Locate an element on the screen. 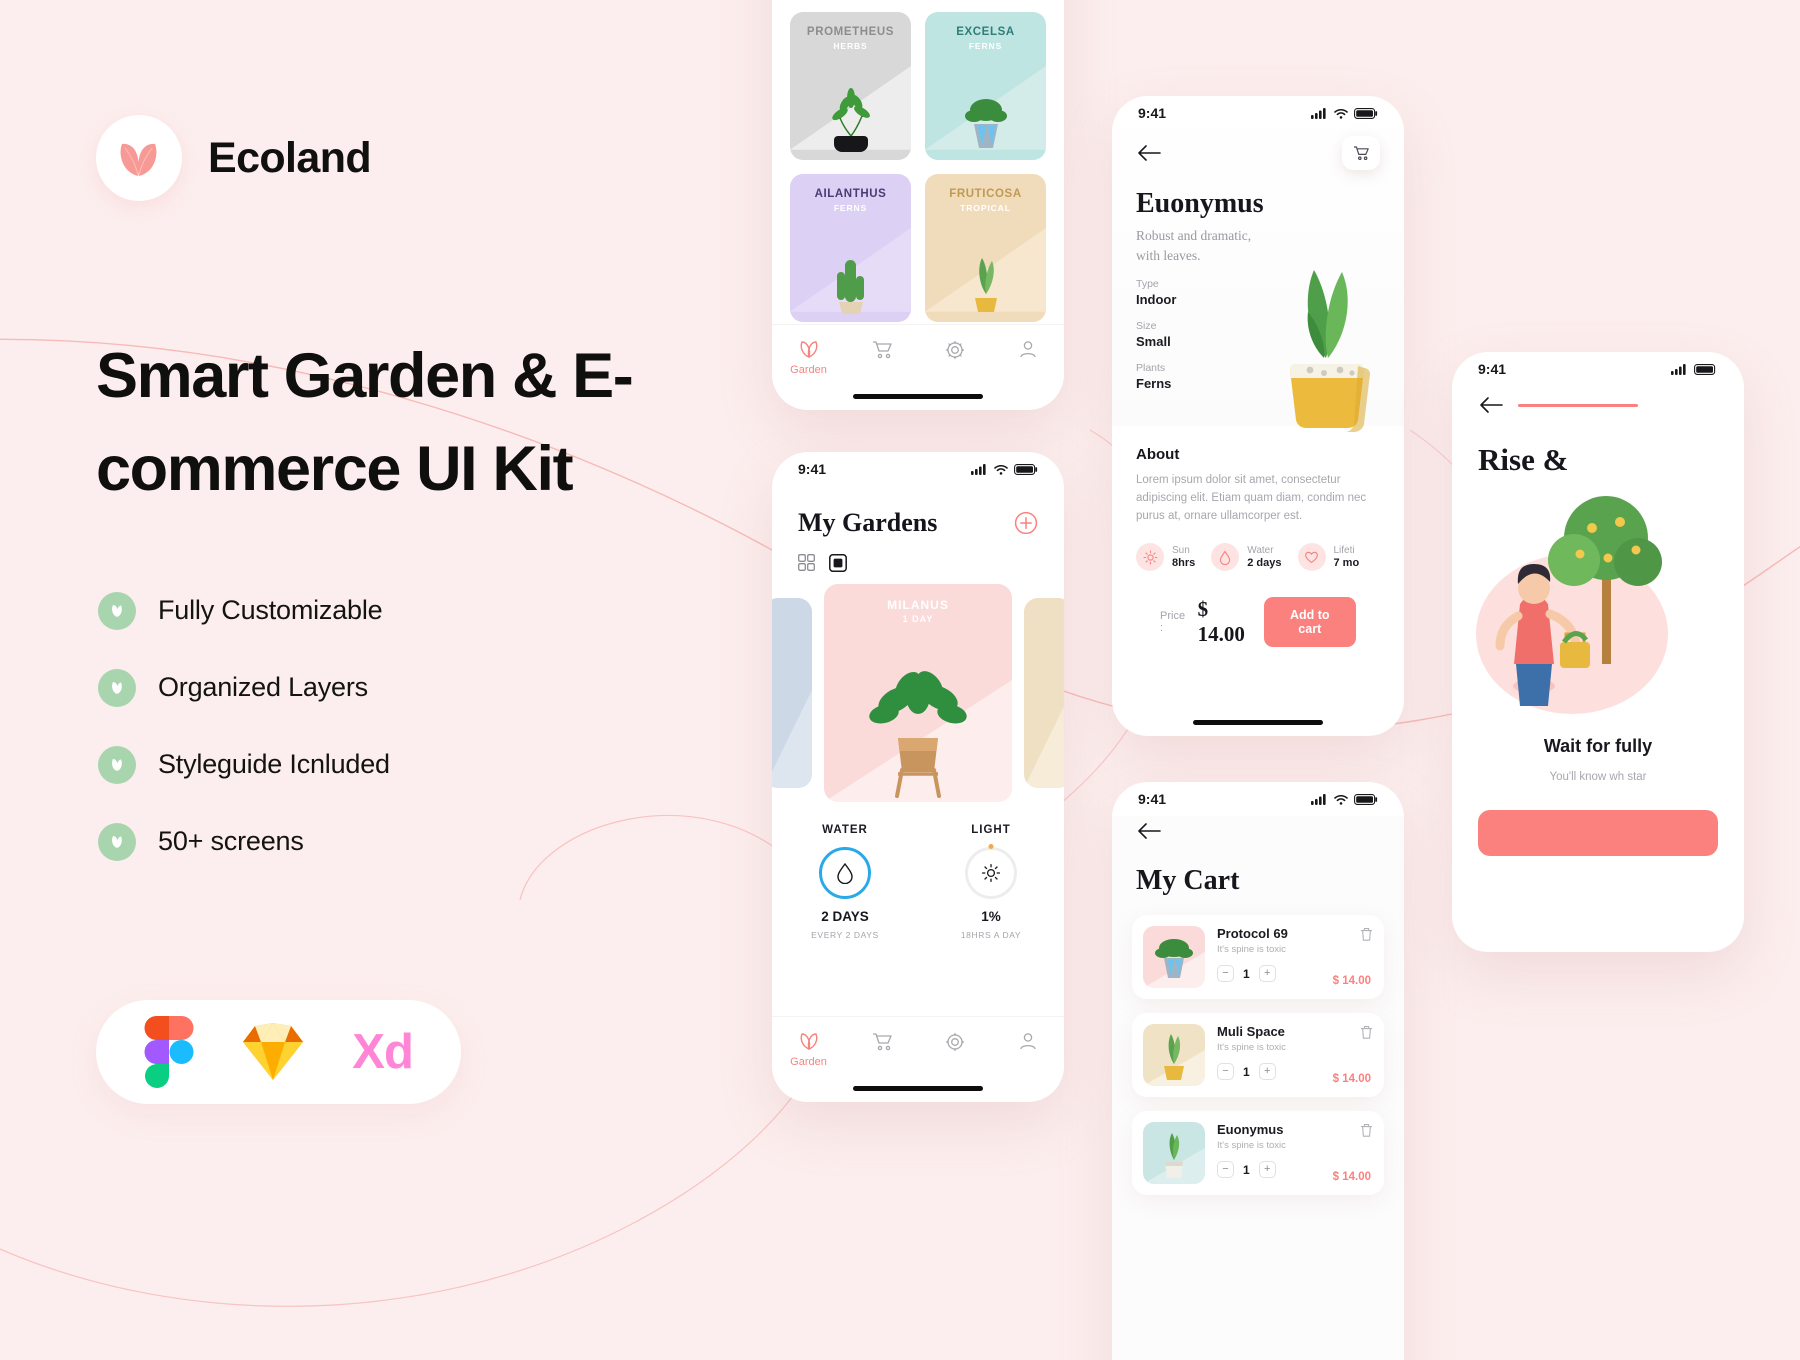  water-drop-icon is located at coordinates (845, 873).